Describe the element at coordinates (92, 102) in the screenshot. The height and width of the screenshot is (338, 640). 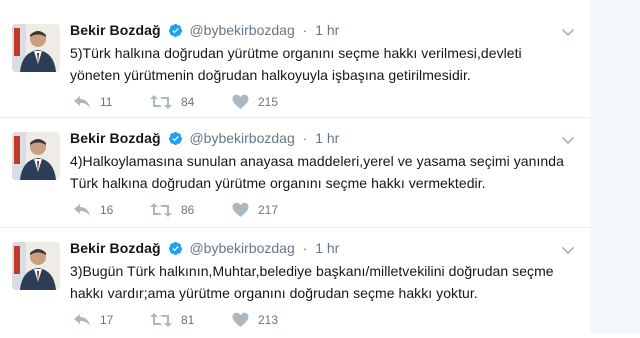
I see `reply-button: 11` at that location.